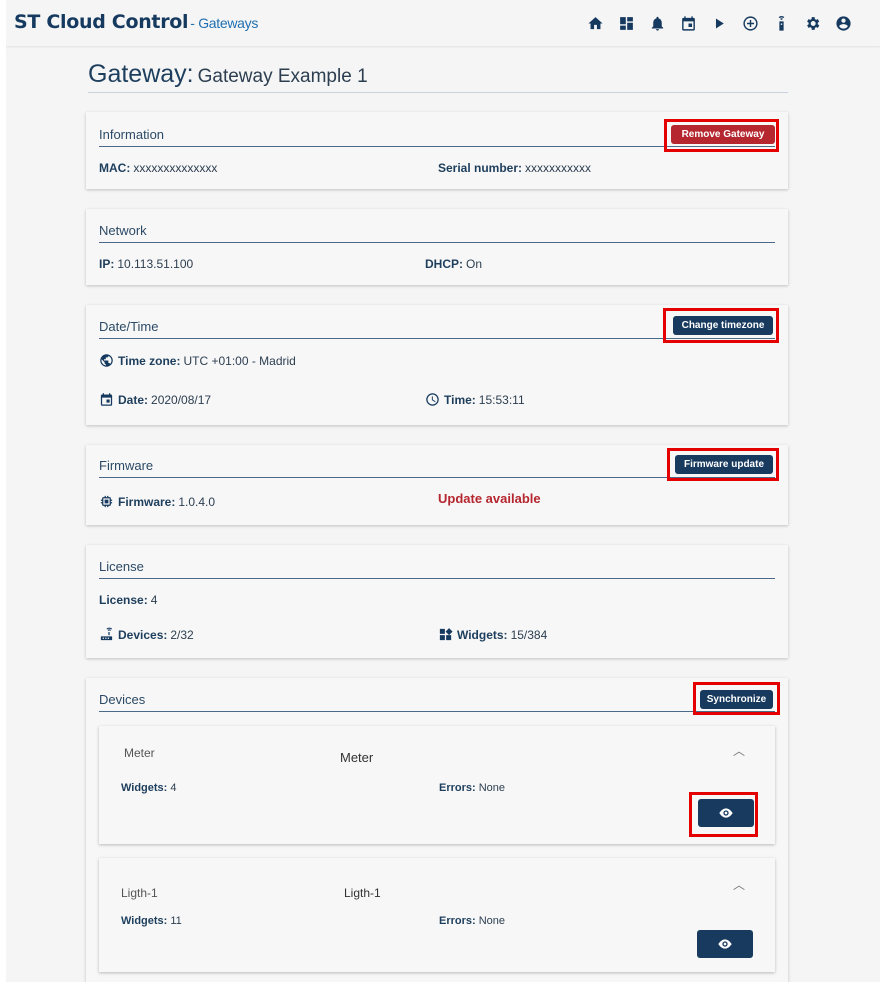 This screenshot has width=880, height=982. What do you see at coordinates (475, 399) in the screenshot?
I see `time-field: Time: 15:53:11` at bounding box center [475, 399].